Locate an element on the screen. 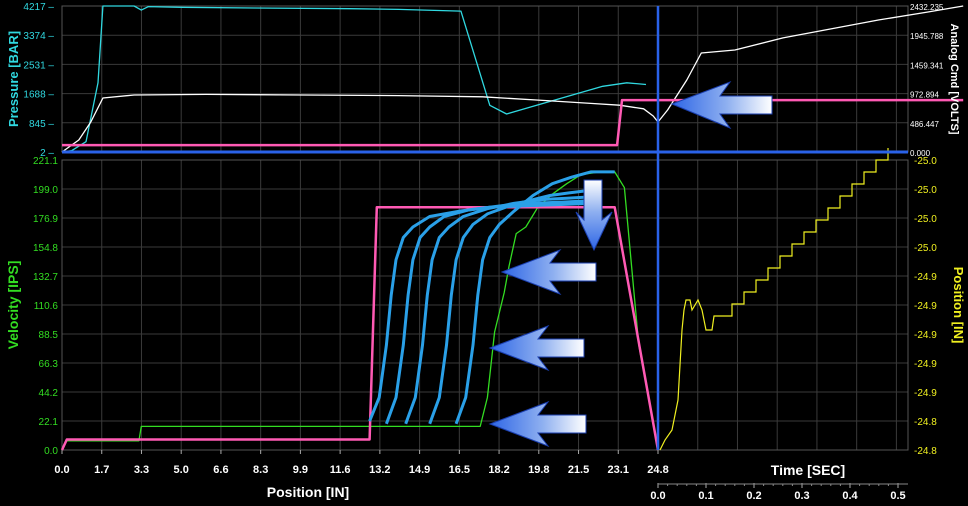  velocity-tick-label: 176.9 is located at coordinates (45, 219).